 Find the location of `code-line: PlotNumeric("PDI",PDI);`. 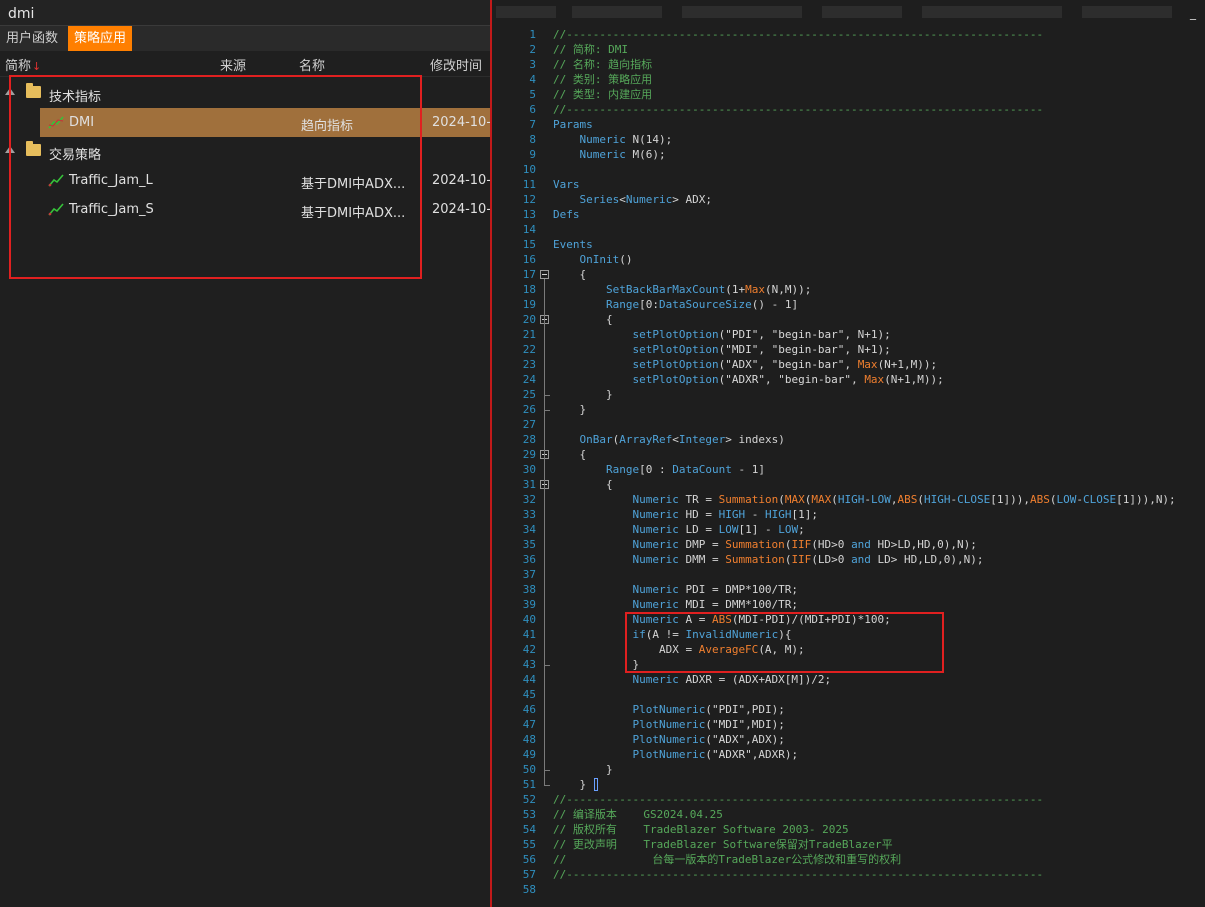

code-line: PlotNumeric("PDI",PDI); is located at coordinates (708, 709).